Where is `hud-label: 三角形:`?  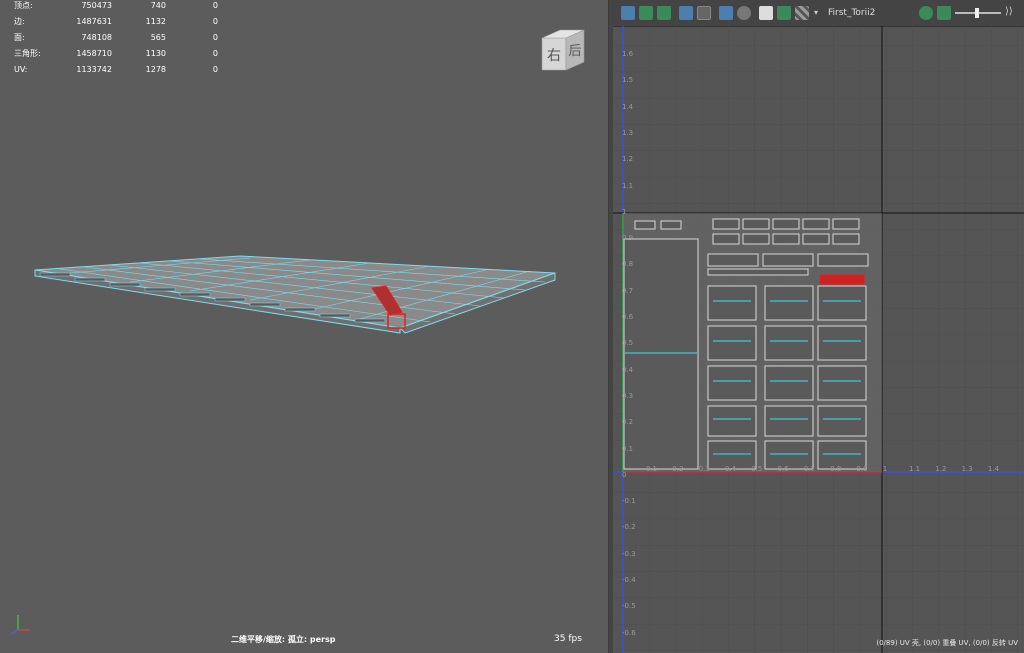
hud-label: 三角形: is located at coordinates (27, 53).